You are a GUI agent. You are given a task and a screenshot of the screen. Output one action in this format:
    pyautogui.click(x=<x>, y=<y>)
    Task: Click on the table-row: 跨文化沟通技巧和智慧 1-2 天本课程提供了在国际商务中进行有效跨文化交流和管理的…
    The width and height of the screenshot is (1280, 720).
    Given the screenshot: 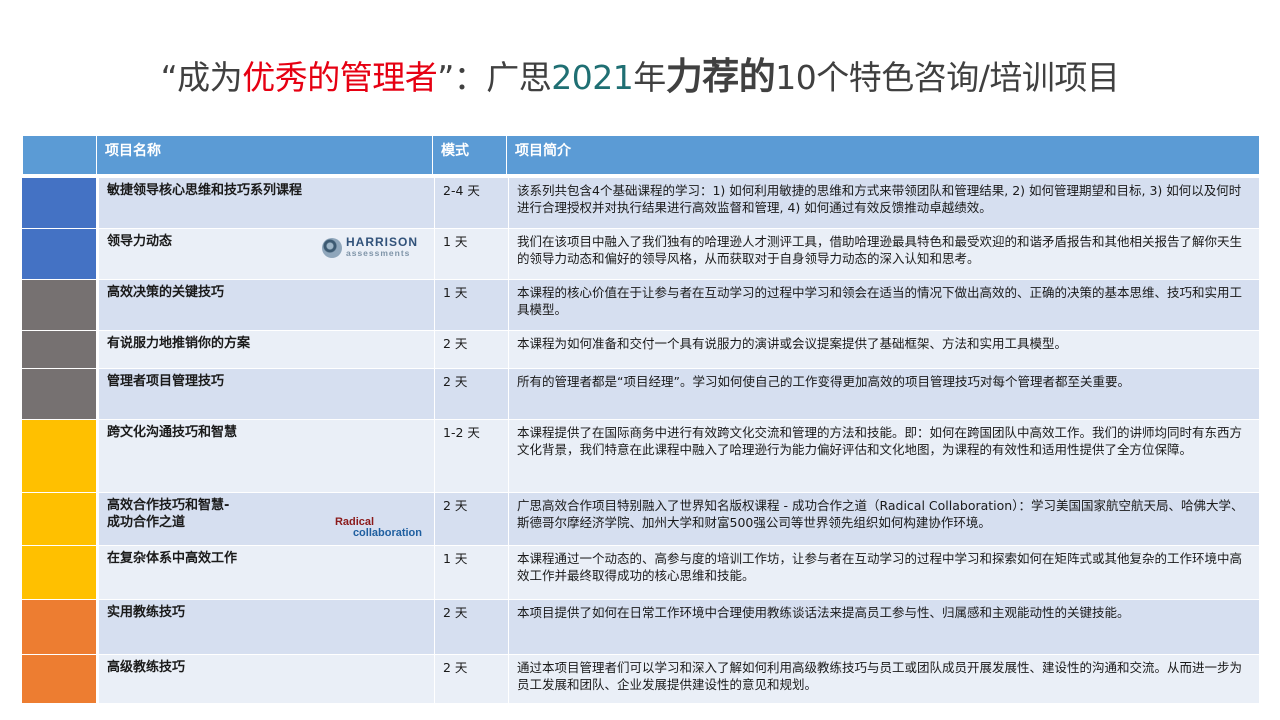 What is the action you would take?
    pyautogui.click(x=640, y=456)
    